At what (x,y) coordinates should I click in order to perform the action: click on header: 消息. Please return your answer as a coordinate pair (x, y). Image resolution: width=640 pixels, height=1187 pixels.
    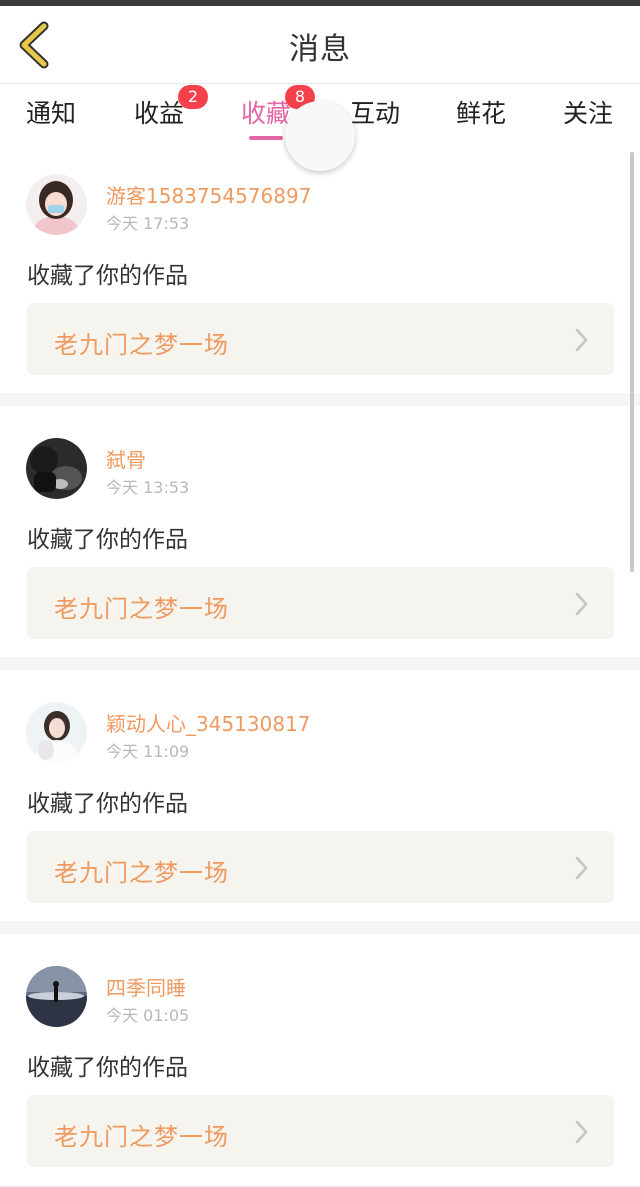
    Looking at the image, I should click on (320, 45).